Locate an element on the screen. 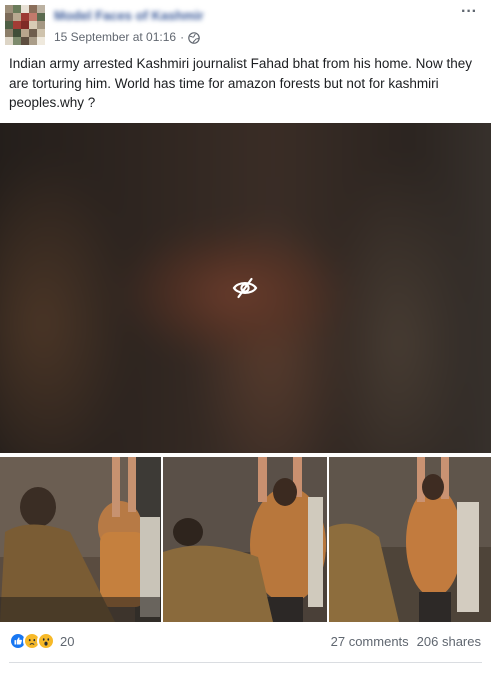 Image resolution: width=491 pixels, height=673 pixels. reaction-count: 20 is located at coordinates (67, 641).